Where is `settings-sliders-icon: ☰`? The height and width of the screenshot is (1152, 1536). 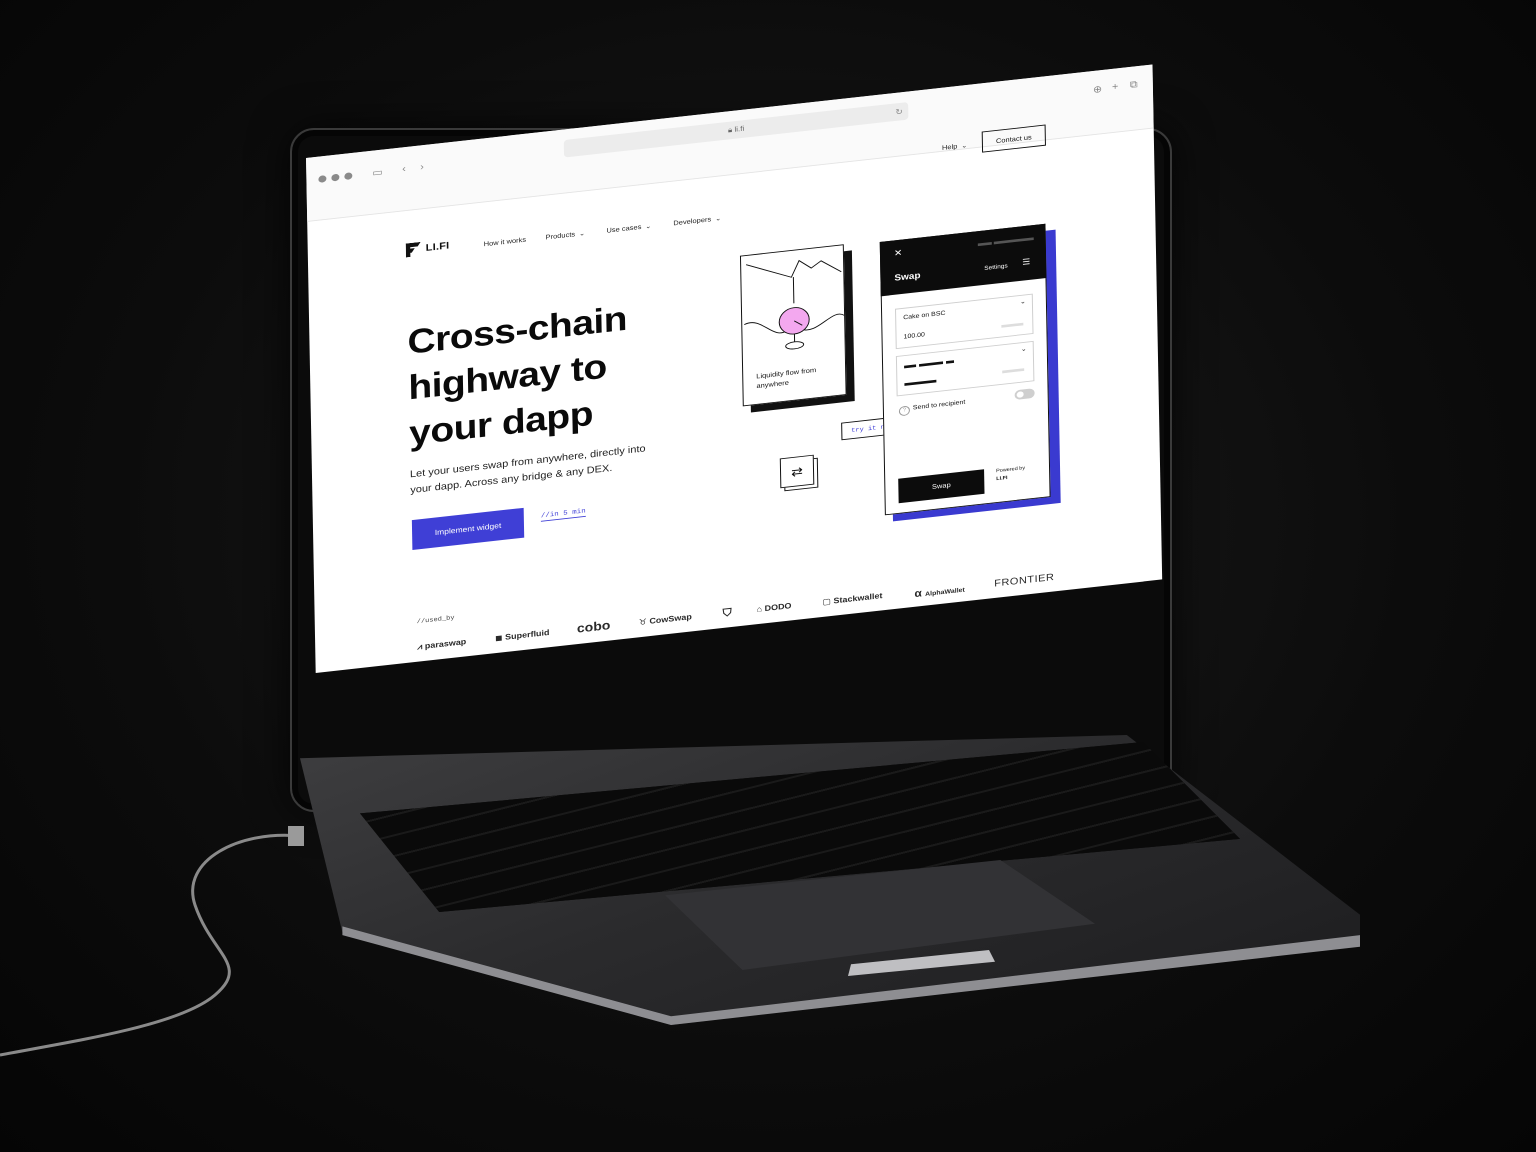
settings-sliders-icon: ☰ is located at coordinates (1026, 262).